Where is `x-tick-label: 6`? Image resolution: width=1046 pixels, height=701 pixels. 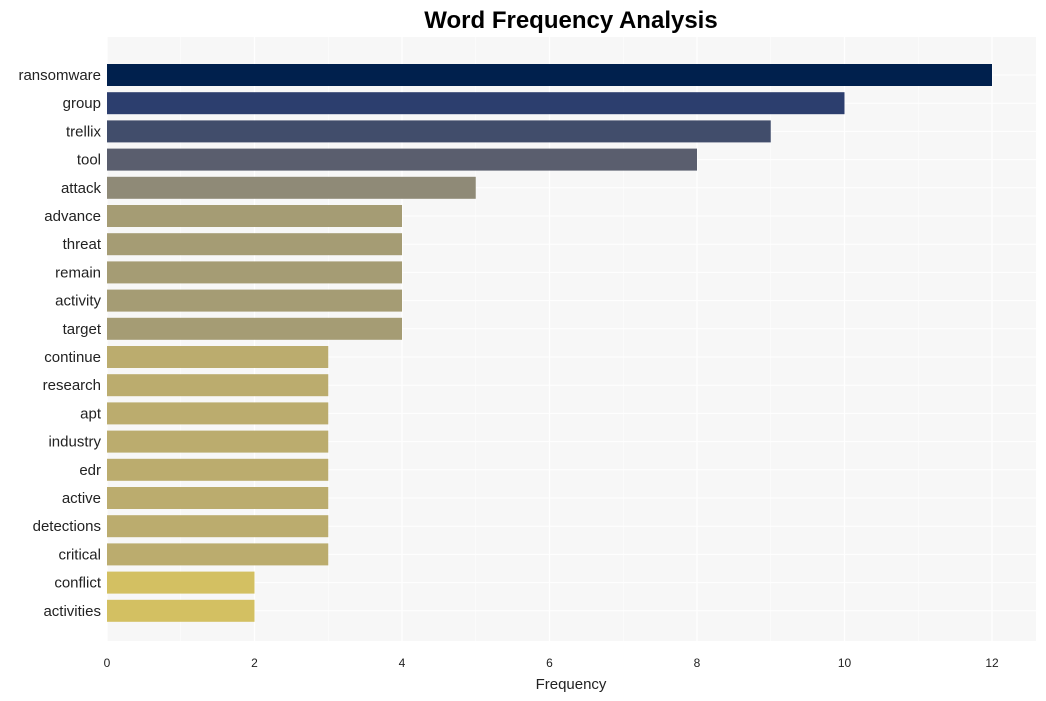
x-tick-label: 6 is located at coordinates (549, 663).